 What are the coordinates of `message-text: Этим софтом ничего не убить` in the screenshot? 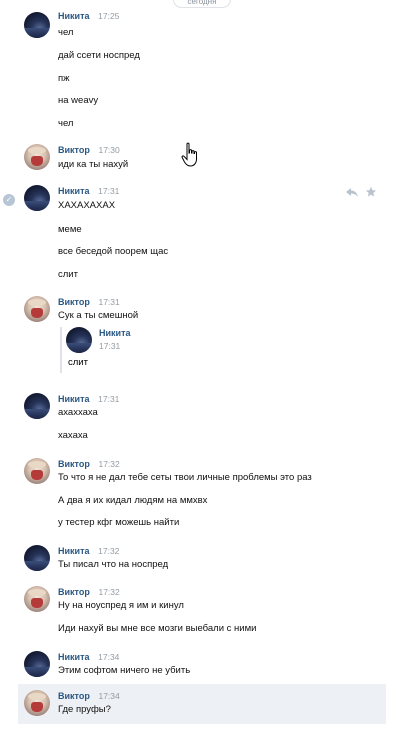 It's located at (124, 670).